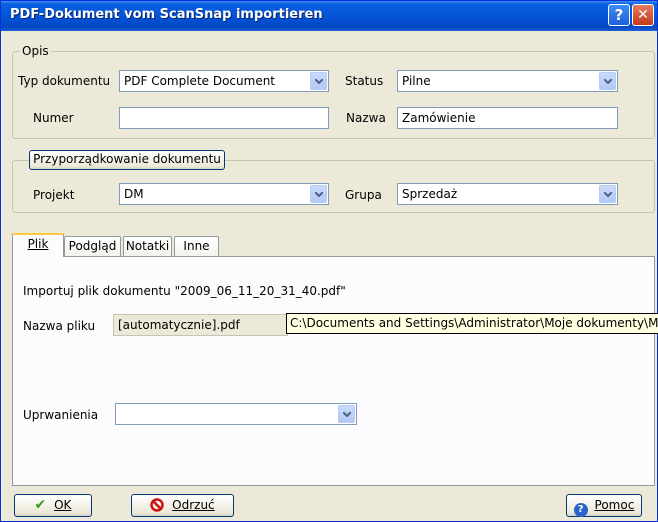  Describe the element at coordinates (40, 505) in the screenshot. I see `checkmark-icon: ✔` at that location.